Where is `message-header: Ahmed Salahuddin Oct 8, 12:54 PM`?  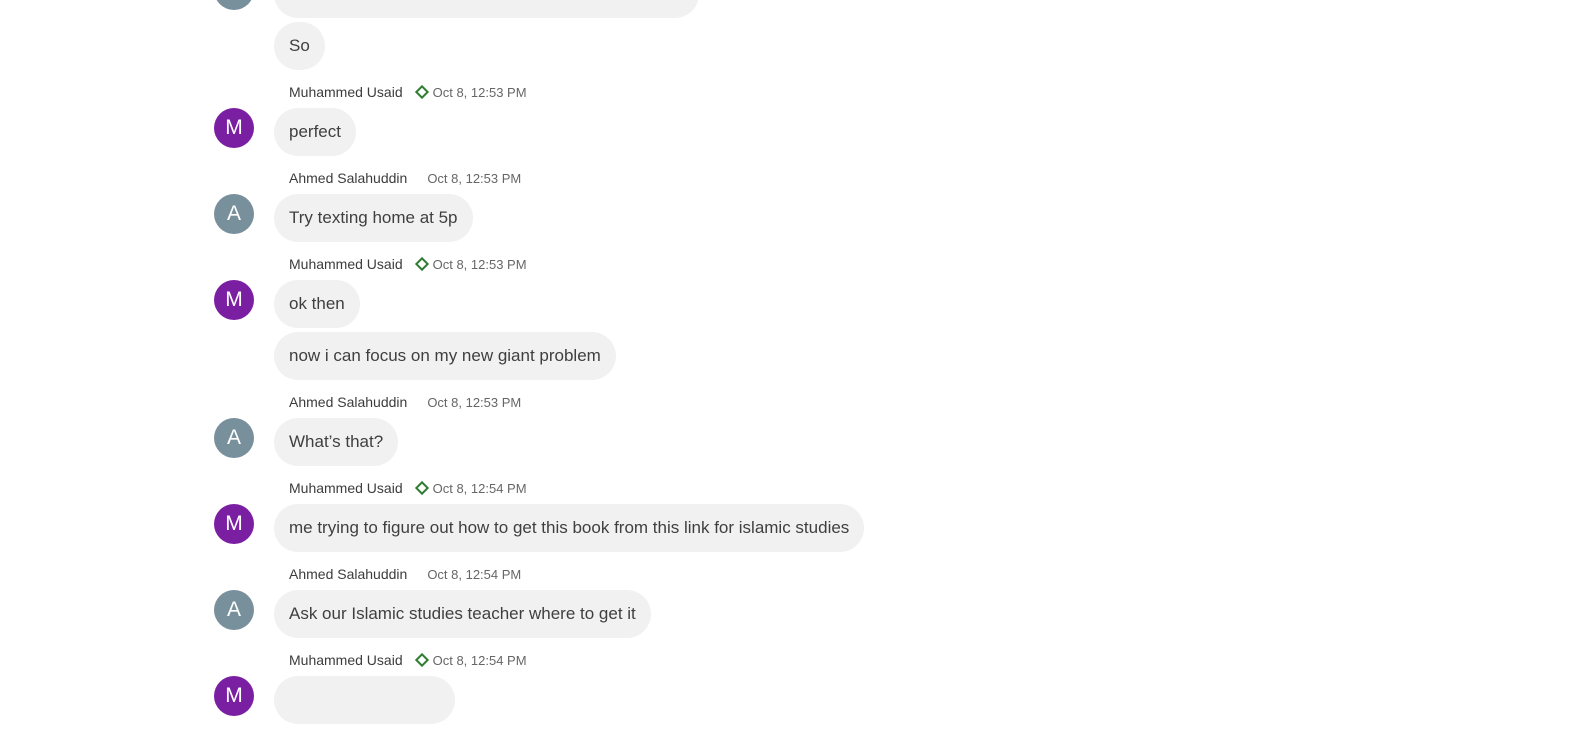
message-header: Ahmed Salahuddin Oct 8, 12:54 PM is located at coordinates (923, 568).